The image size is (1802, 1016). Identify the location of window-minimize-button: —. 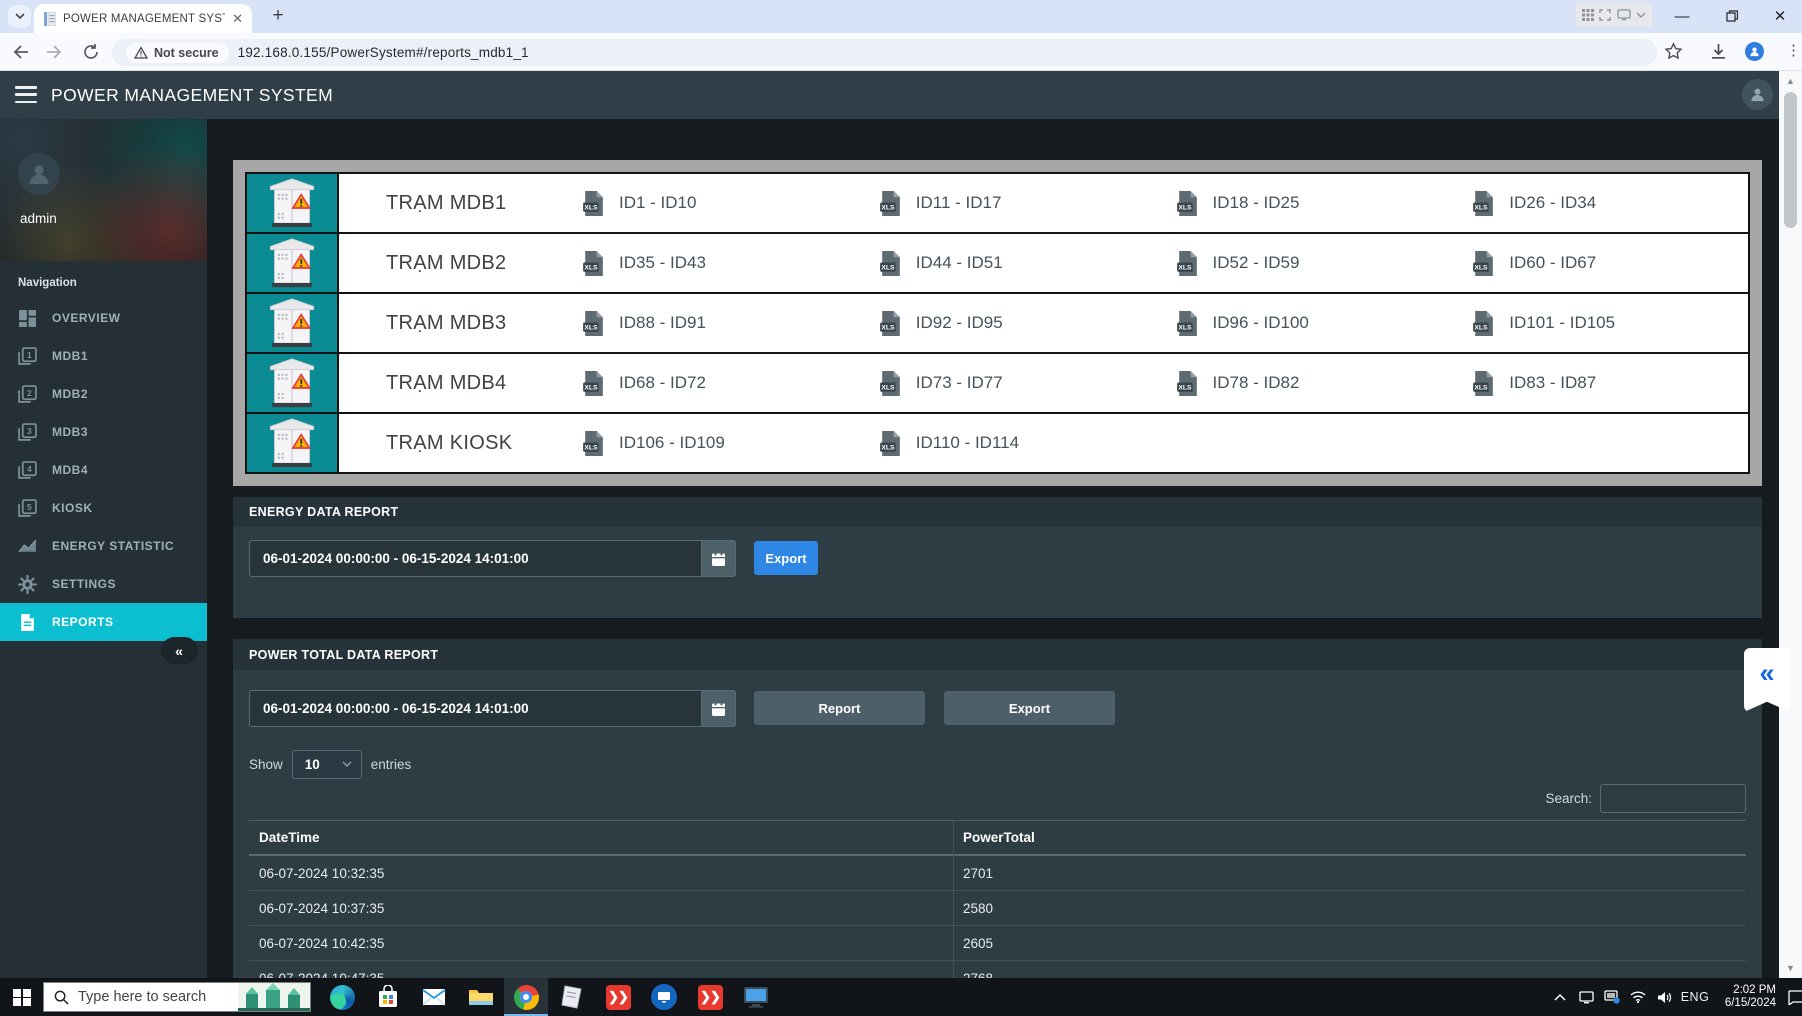
(1682, 16).